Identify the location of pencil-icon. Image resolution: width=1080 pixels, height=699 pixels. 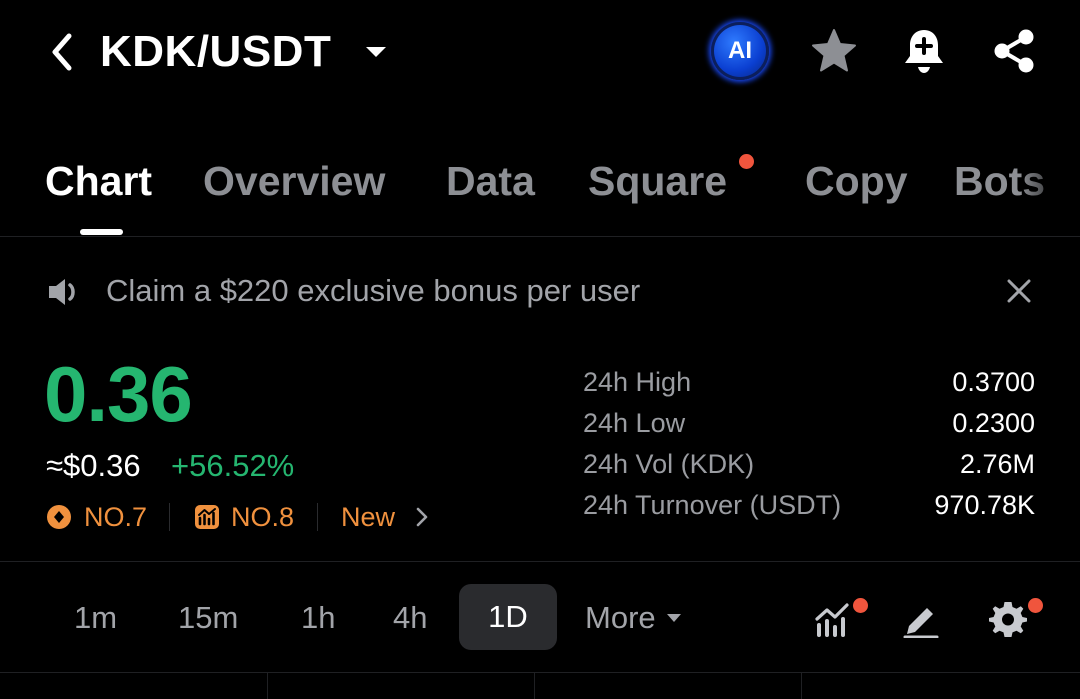
(921, 623).